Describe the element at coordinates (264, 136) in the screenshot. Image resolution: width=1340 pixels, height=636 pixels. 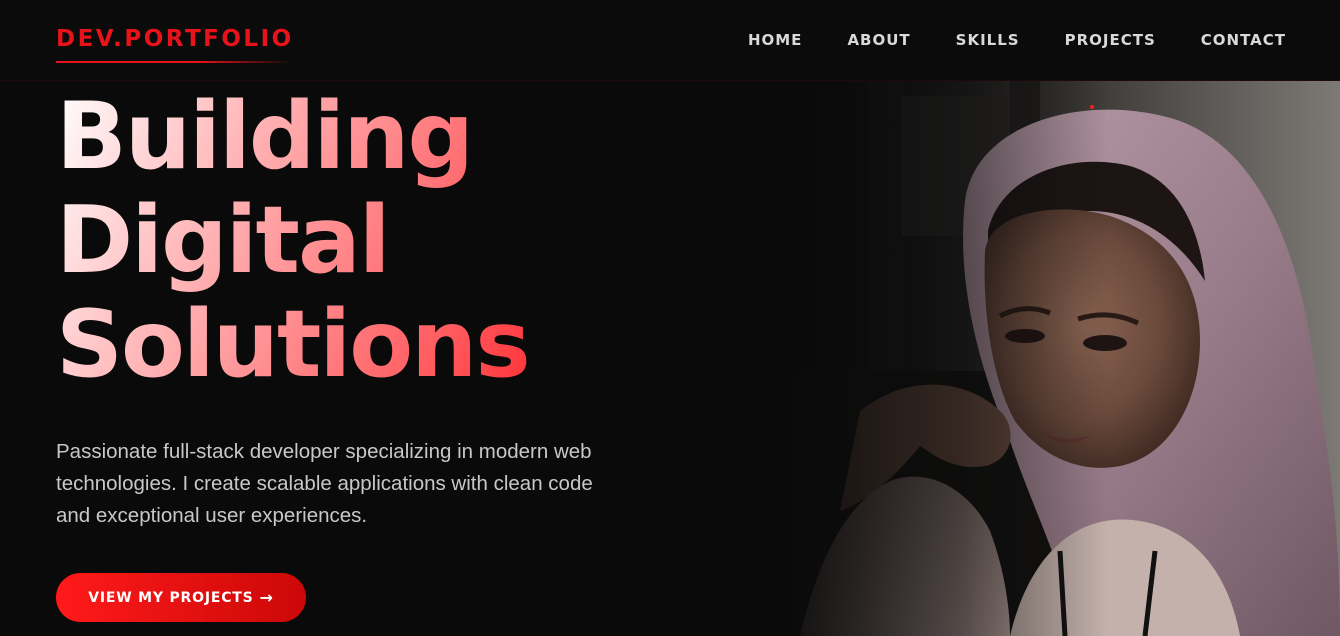
I see `hero-title-line-1: Building` at that location.